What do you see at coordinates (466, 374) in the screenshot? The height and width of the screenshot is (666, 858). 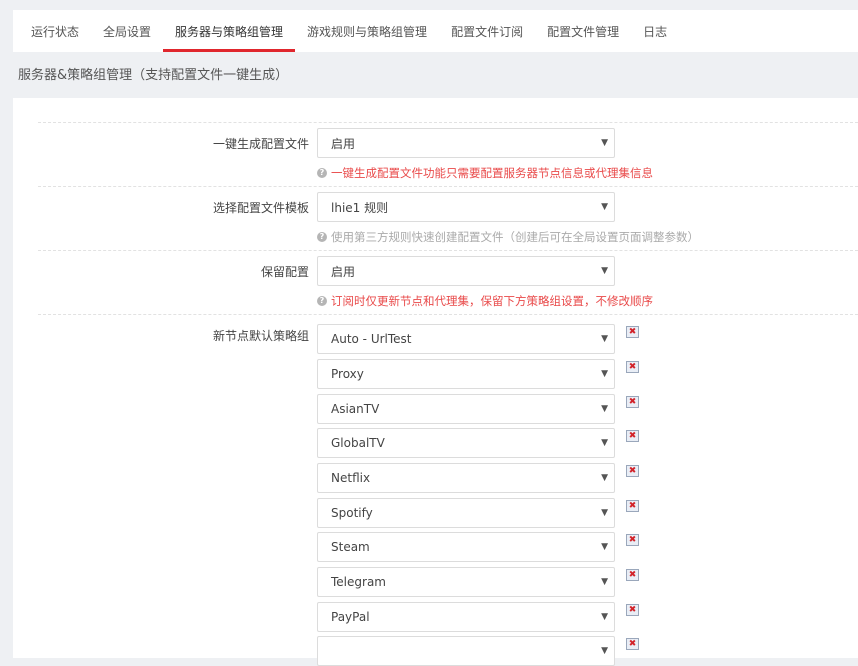 I see `default-group-select: Proxy ▼` at bounding box center [466, 374].